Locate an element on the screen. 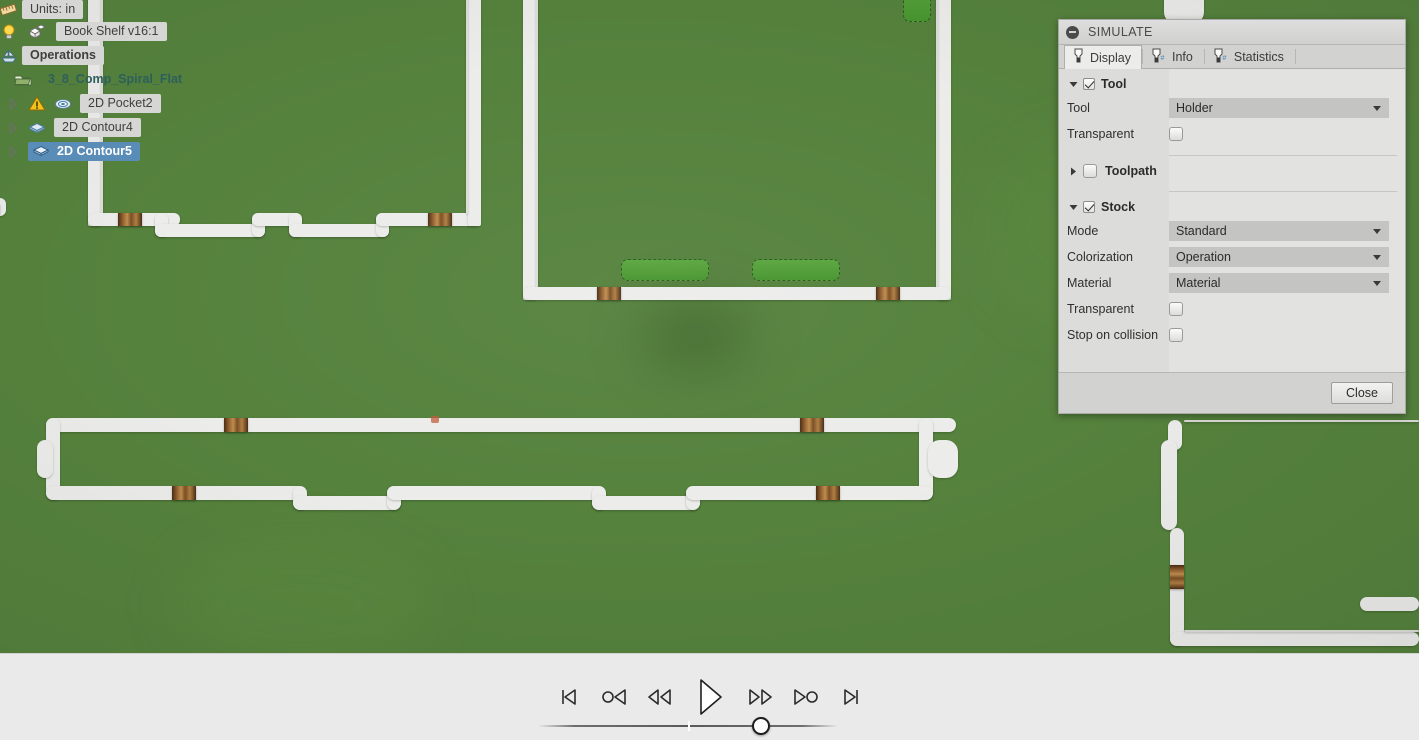 The width and height of the screenshot is (1419, 740). skip-to-end-icon is located at coordinates (852, 697).